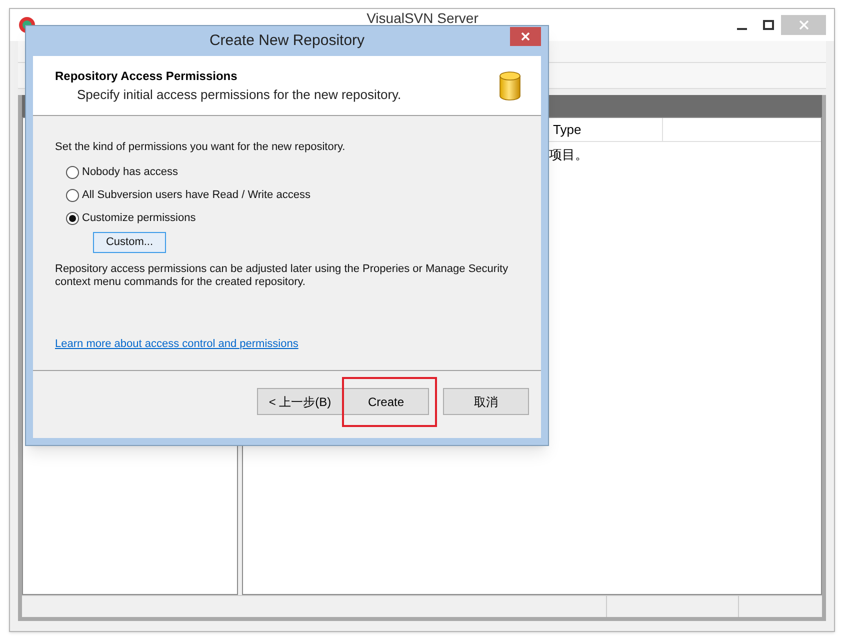 This screenshot has height=643, width=842. What do you see at coordinates (200, 147) in the screenshot?
I see `permissions-prompt: Set the kind of permissions you want for the new repository.` at bounding box center [200, 147].